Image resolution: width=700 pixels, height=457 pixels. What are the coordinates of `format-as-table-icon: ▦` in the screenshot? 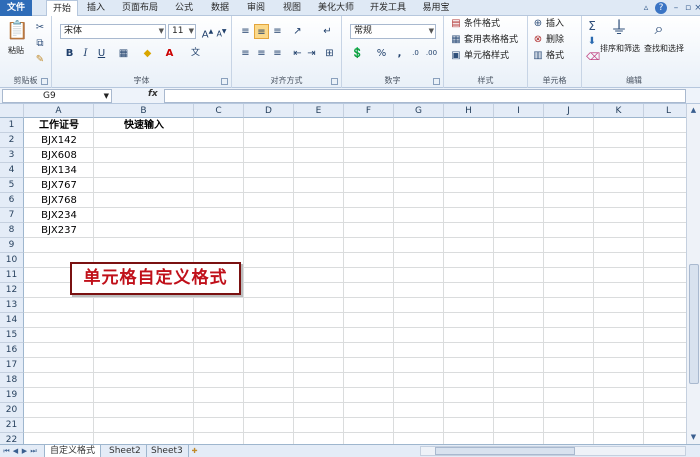 It's located at (456, 40).